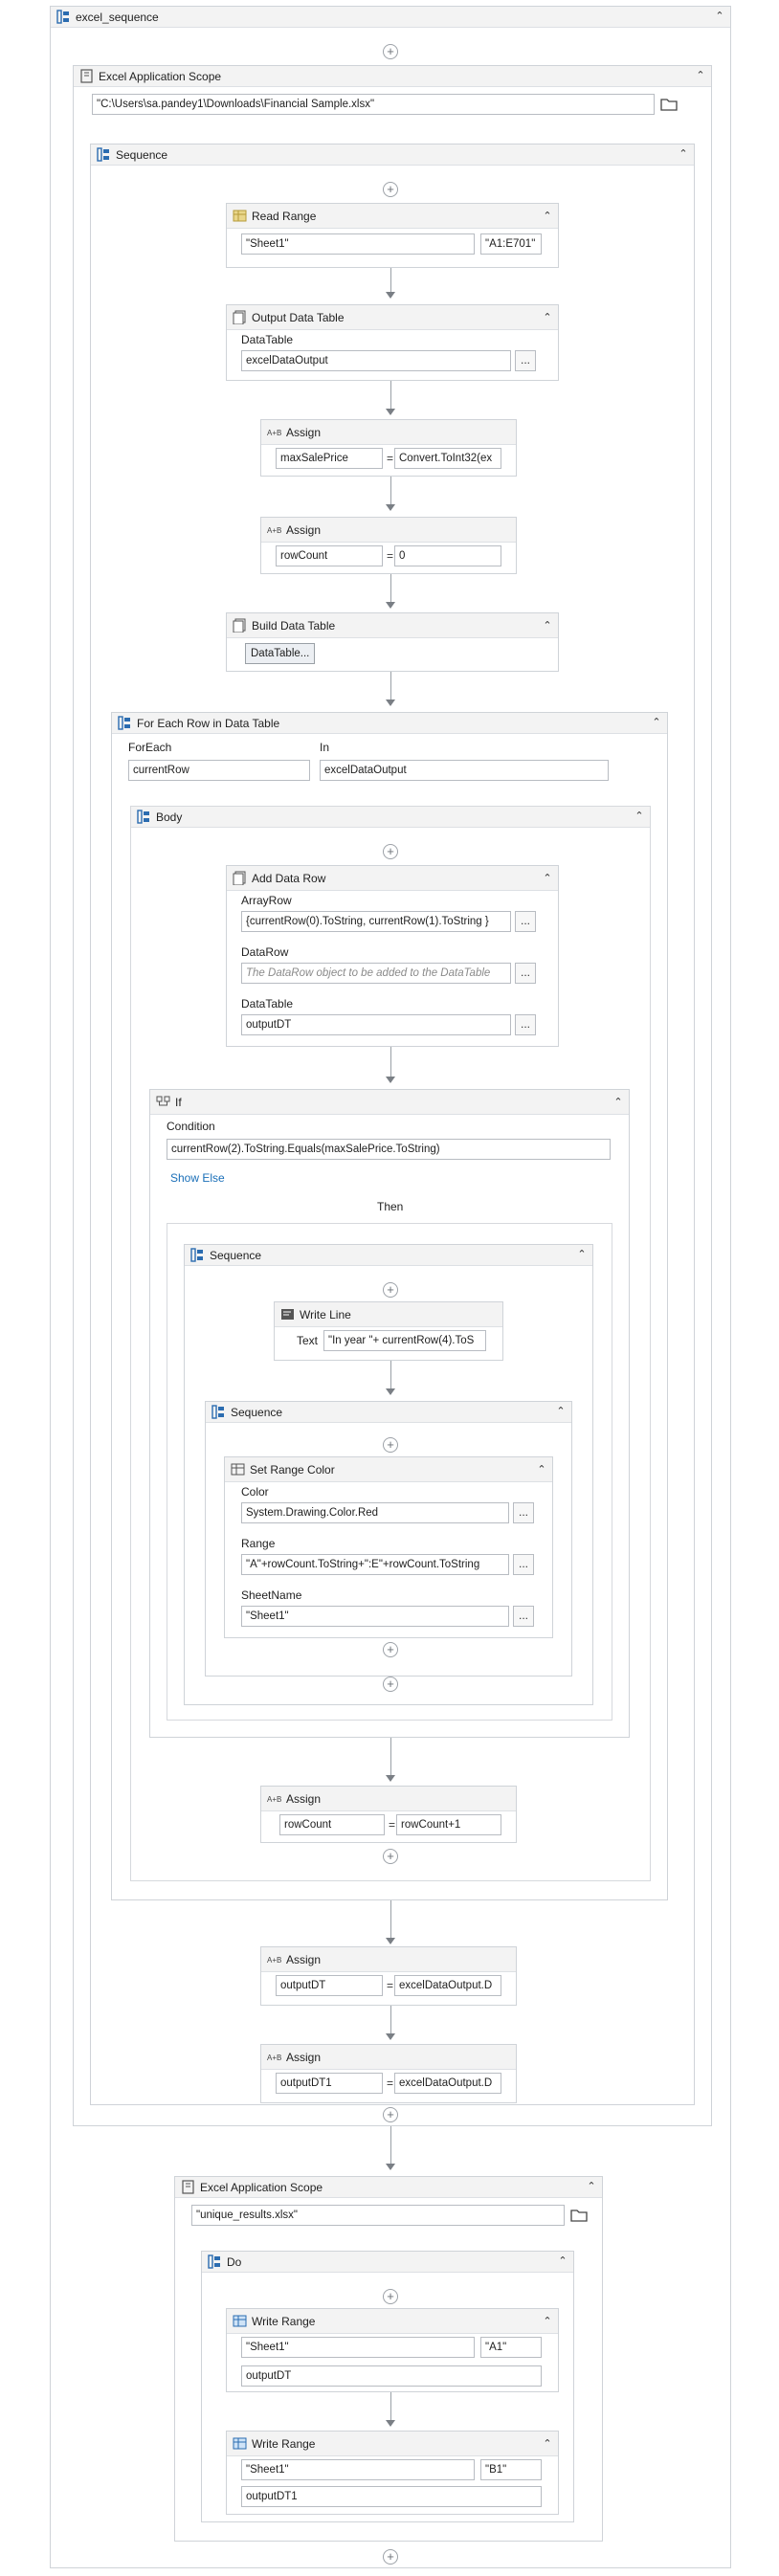 This screenshot has height=2576, width=779. What do you see at coordinates (375, 1512) in the screenshot?
I see `color-field: System.Drawing.Color.Red` at bounding box center [375, 1512].